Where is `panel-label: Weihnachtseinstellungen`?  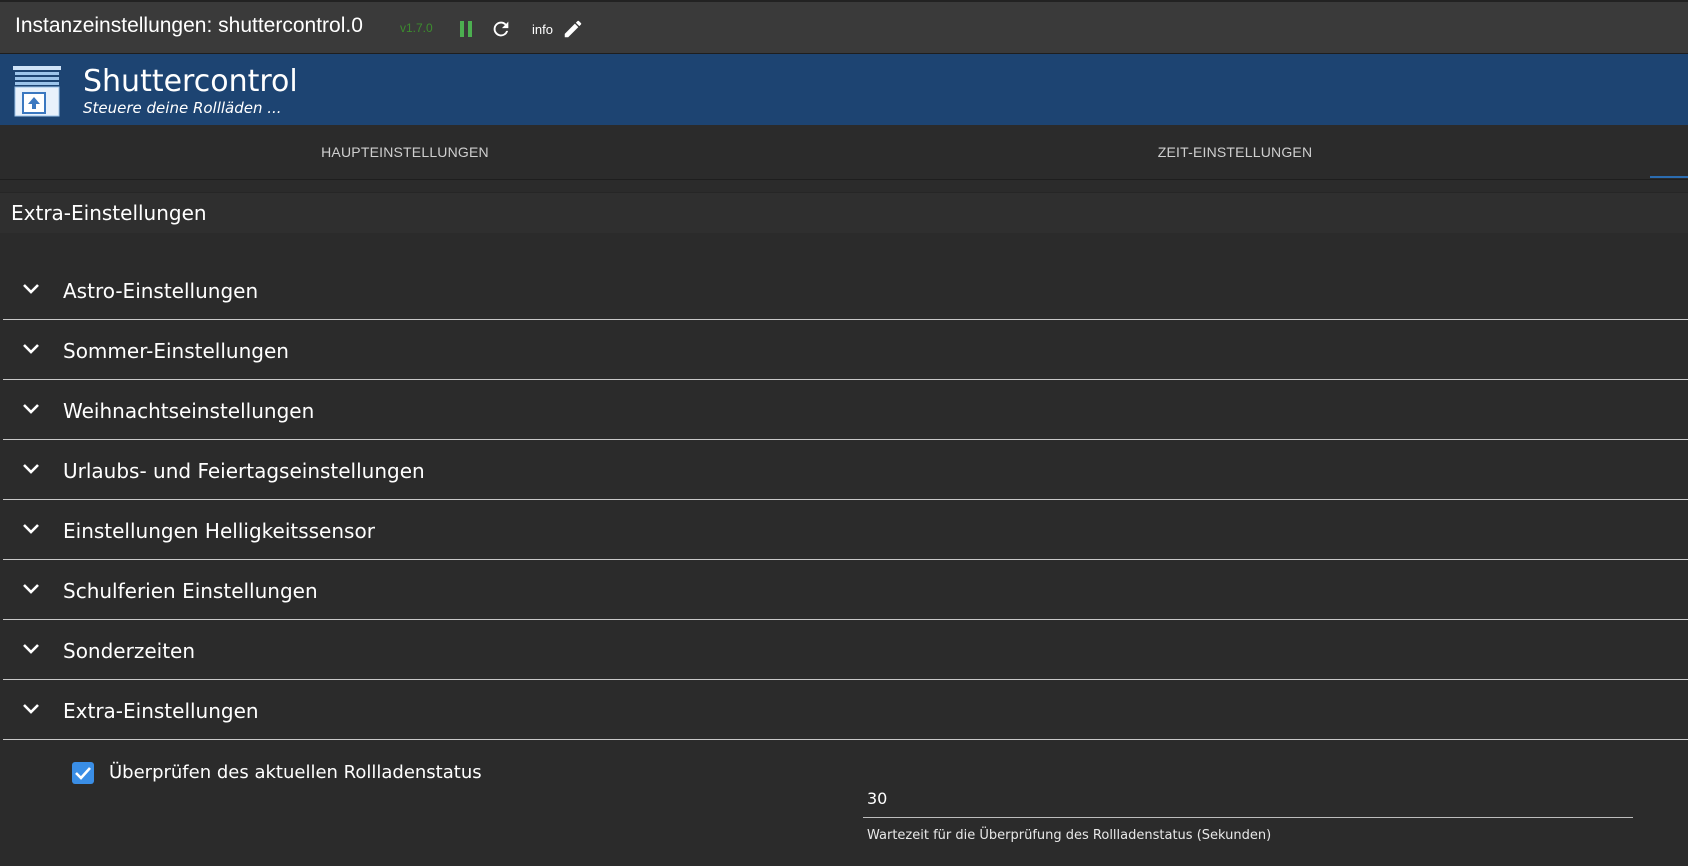
panel-label: Weihnachtseinstellungen is located at coordinates (189, 411).